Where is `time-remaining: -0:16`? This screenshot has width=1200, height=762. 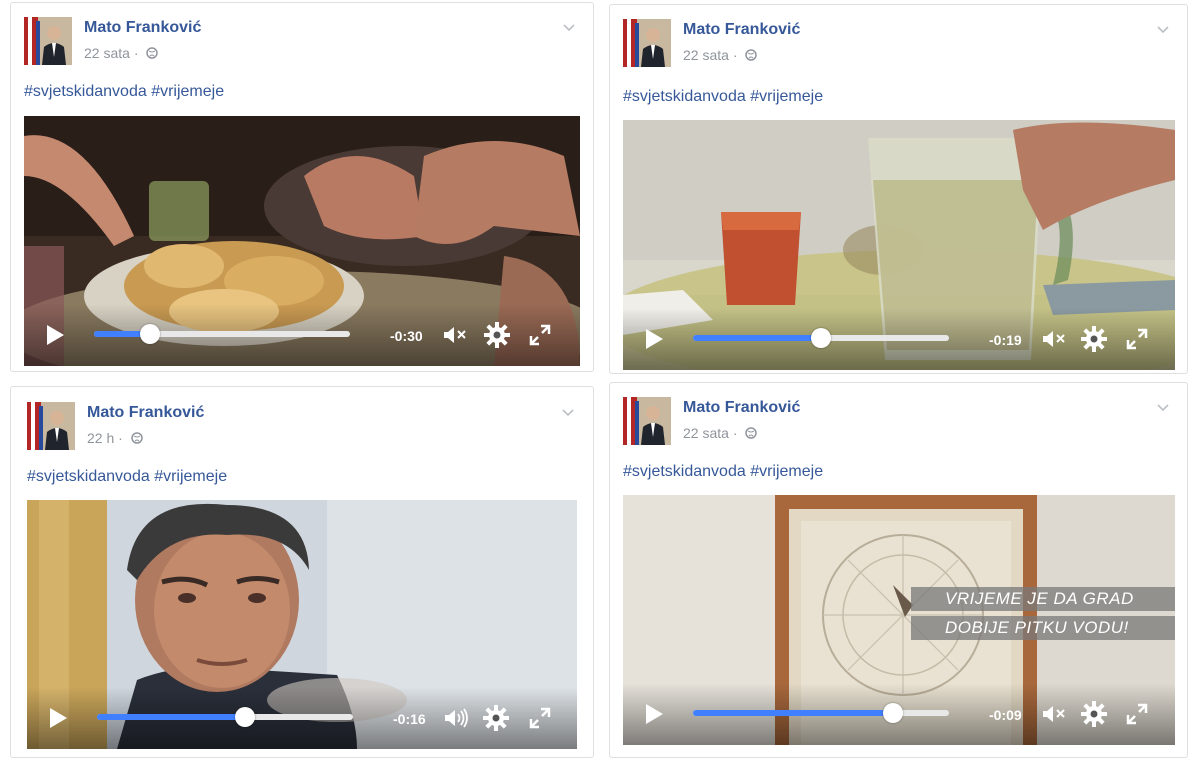 time-remaining: -0:16 is located at coordinates (409, 719).